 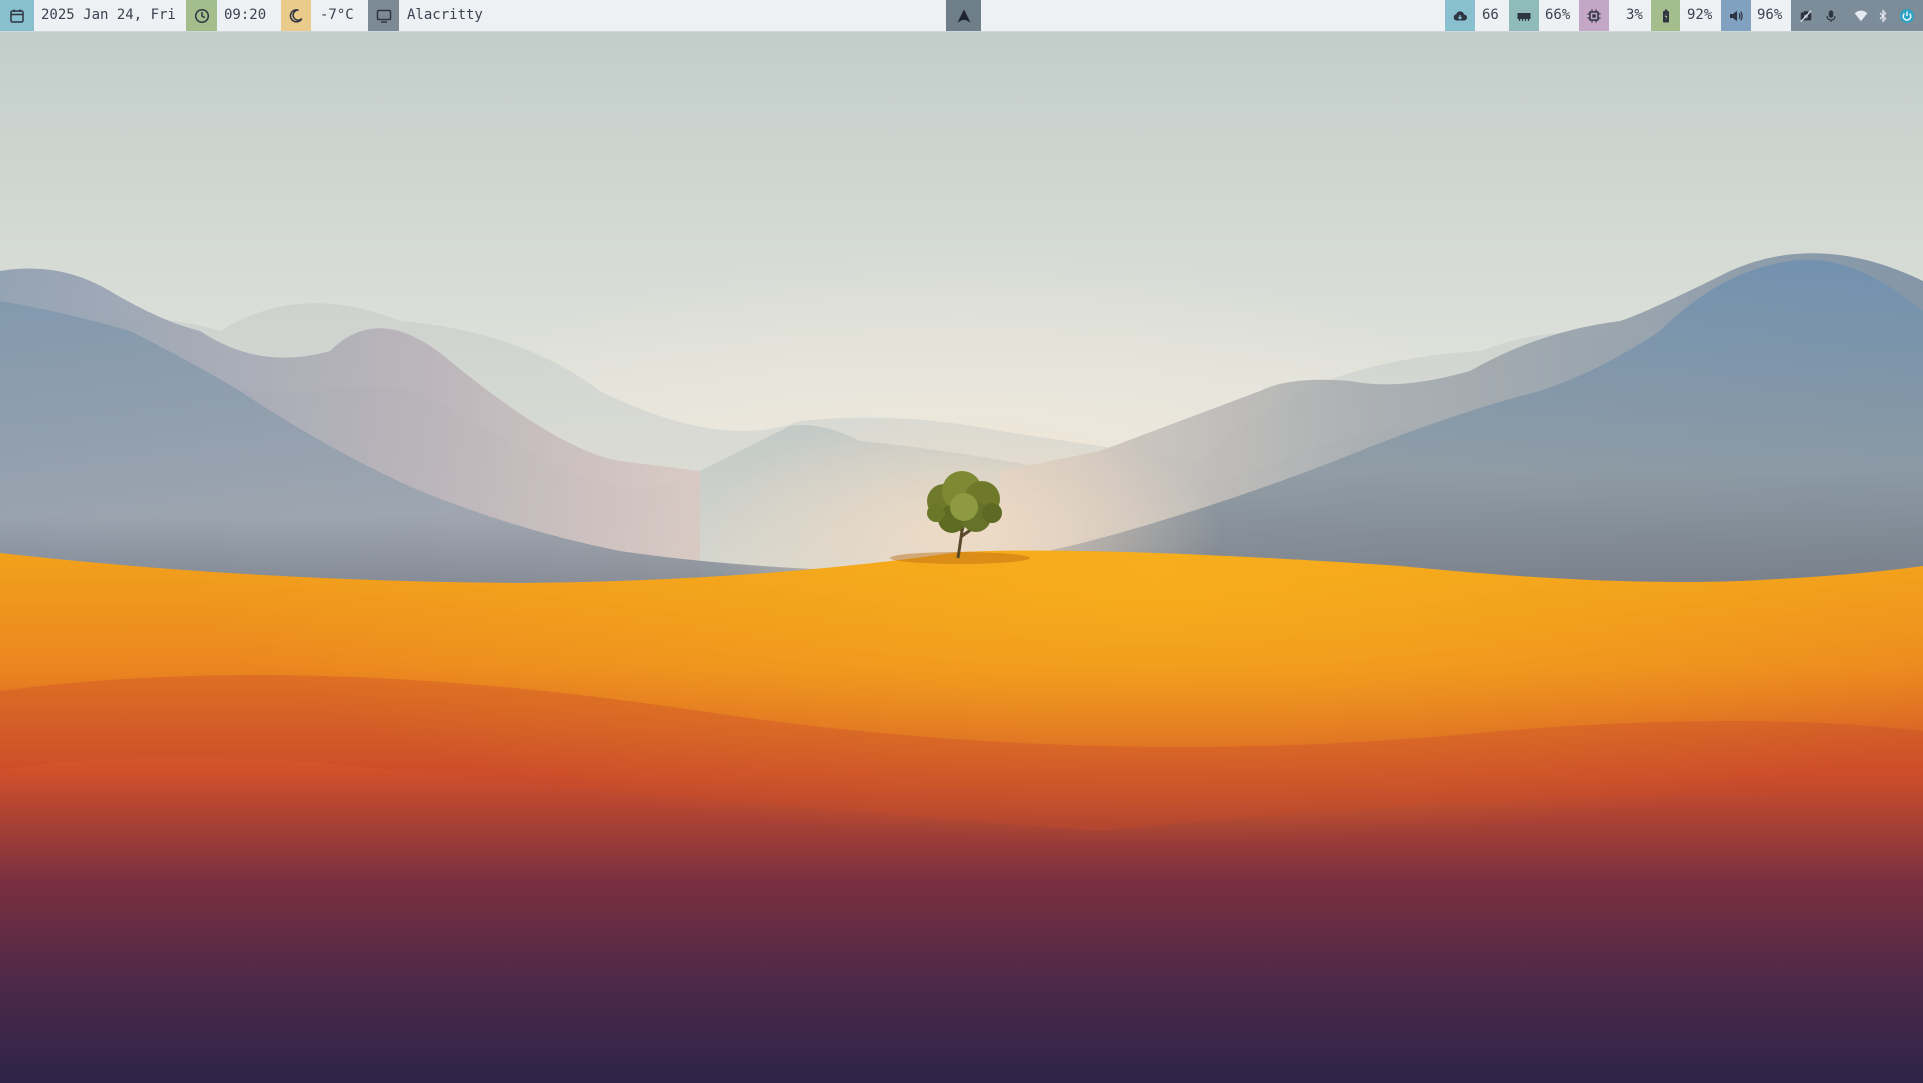 What do you see at coordinates (1490, 15) in the screenshot?
I see `cloud-value: 66` at bounding box center [1490, 15].